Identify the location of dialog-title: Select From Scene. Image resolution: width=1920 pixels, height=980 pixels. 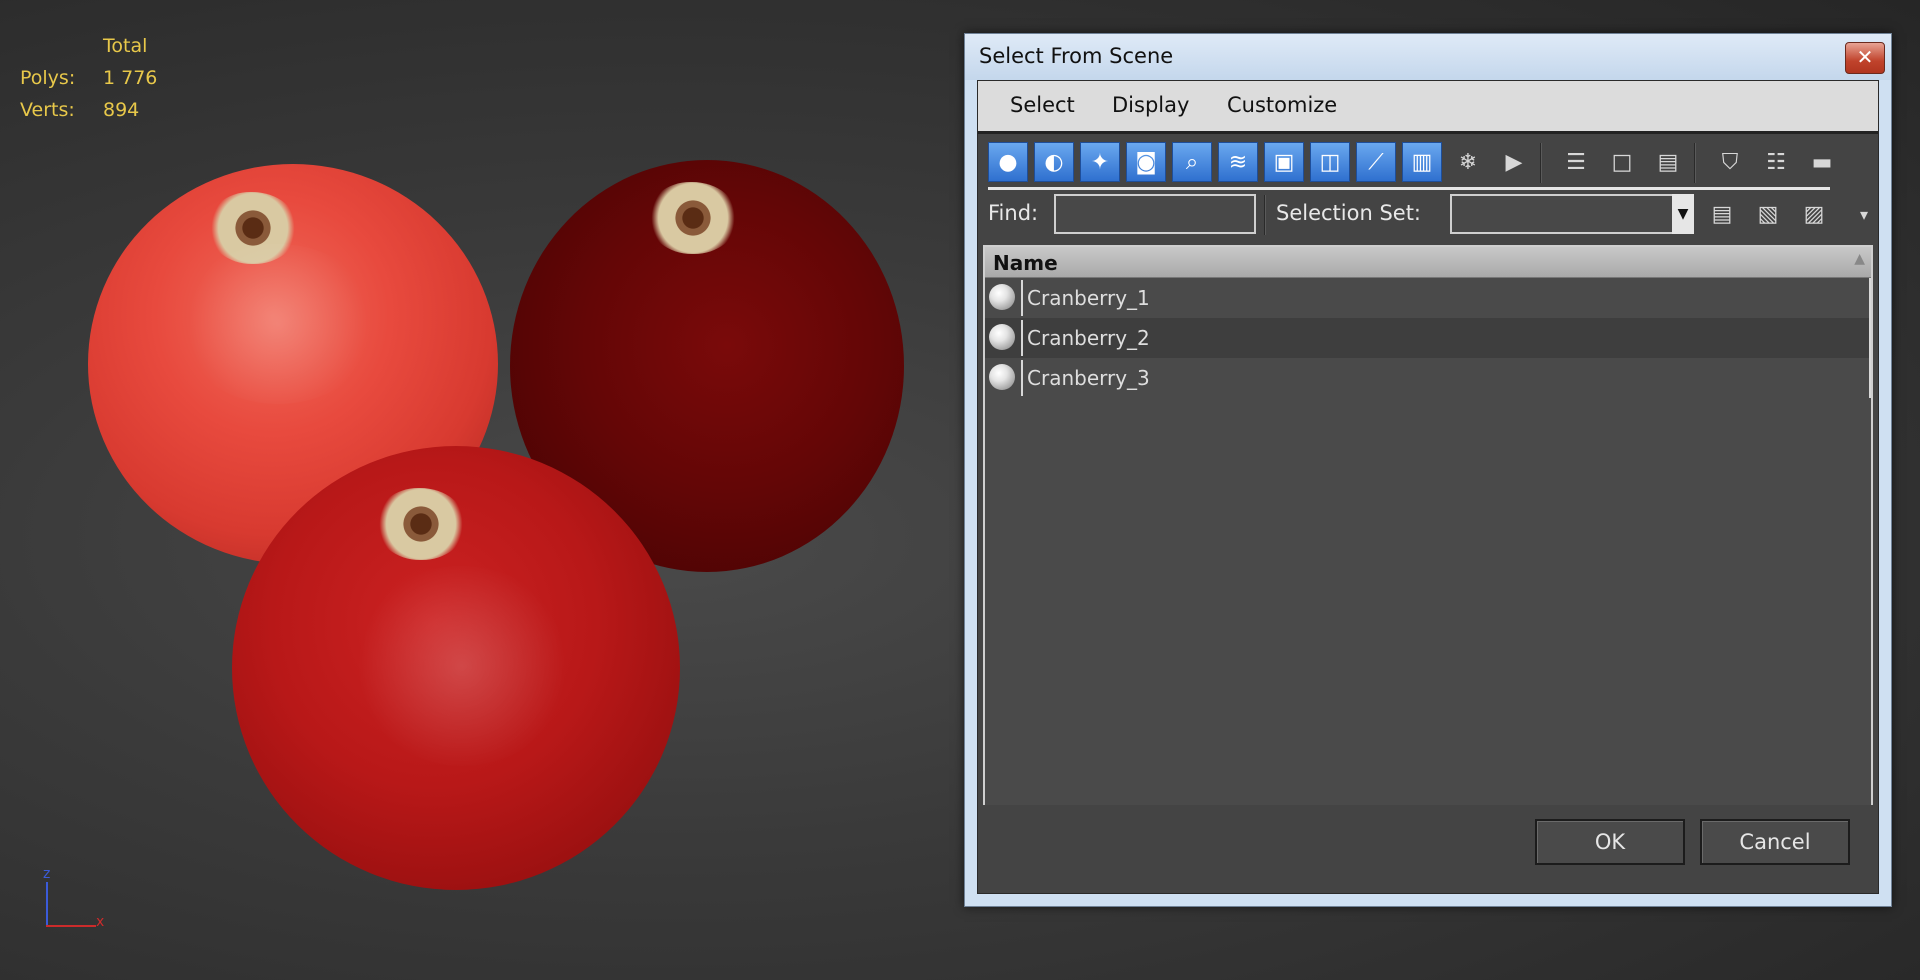
(1076, 56).